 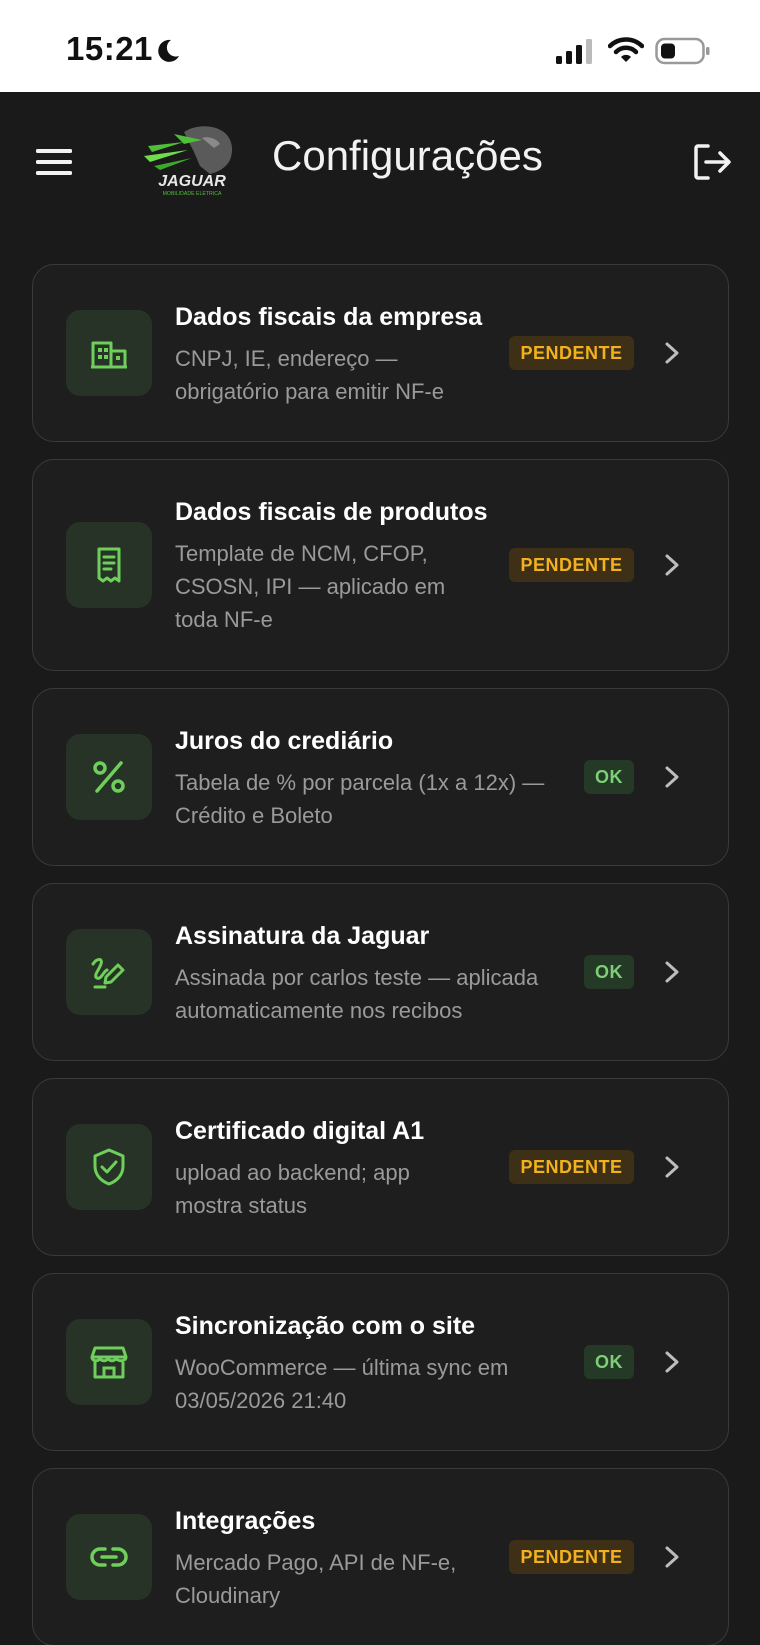 What do you see at coordinates (284, 741) in the screenshot?
I see `settings-item-title: Juros do crediário` at bounding box center [284, 741].